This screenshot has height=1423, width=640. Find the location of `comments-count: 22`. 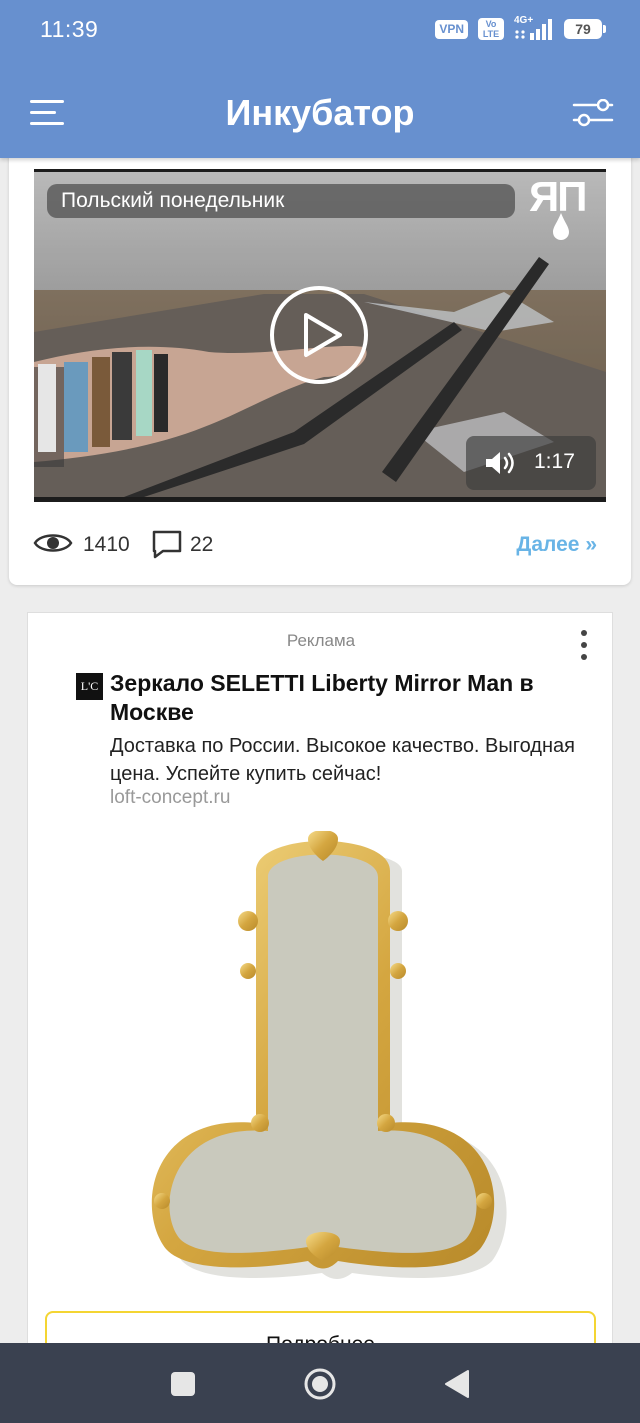

comments-count: 22 is located at coordinates (201, 545).